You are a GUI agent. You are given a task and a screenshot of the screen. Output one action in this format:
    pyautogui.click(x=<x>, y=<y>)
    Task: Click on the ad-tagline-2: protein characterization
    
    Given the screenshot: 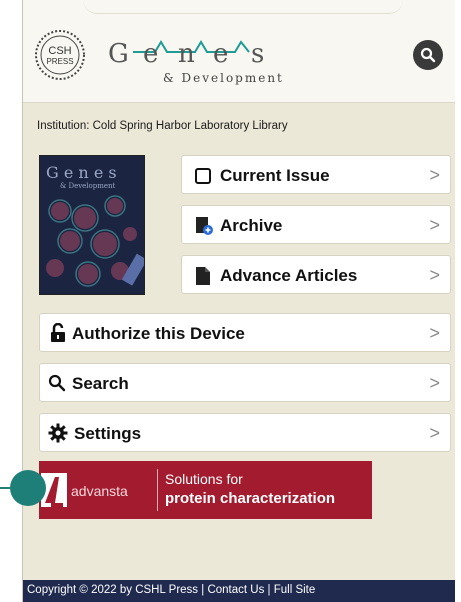 What is the action you would take?
    pyautogui.click(x=250, y=498)
    